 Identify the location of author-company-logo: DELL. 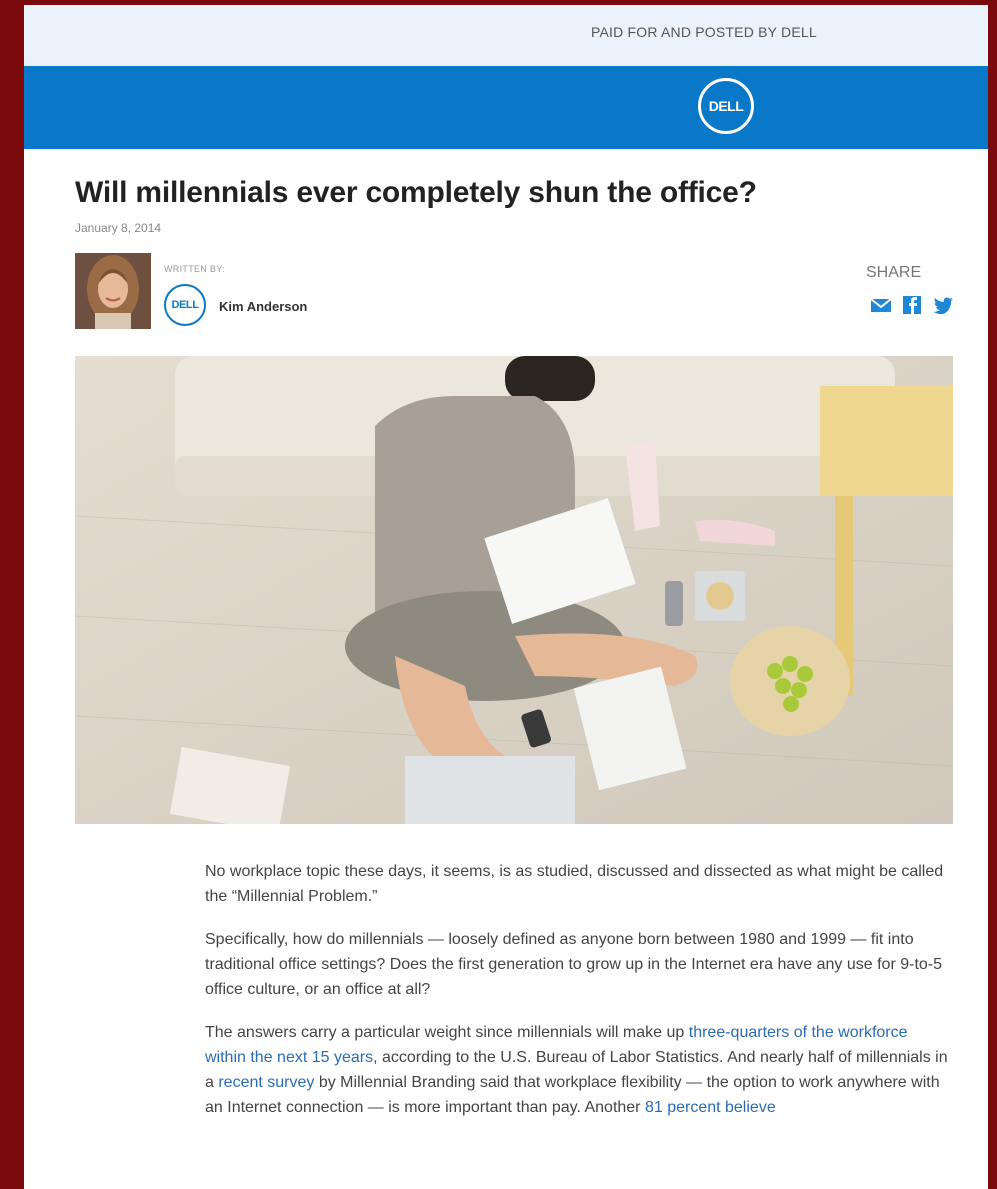
(185, 305).